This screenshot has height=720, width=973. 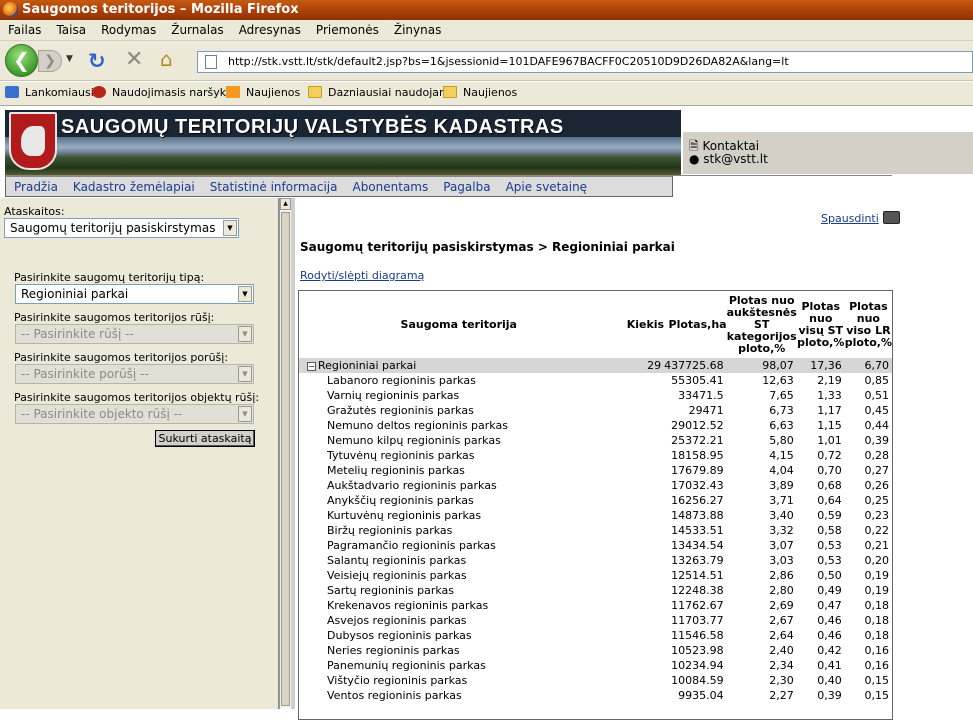 What do you see at coordinates (480, 92) in the screenshot?
I see `bookmark-naujienos-folder: Naujienos` at bounding box center [480, 92].